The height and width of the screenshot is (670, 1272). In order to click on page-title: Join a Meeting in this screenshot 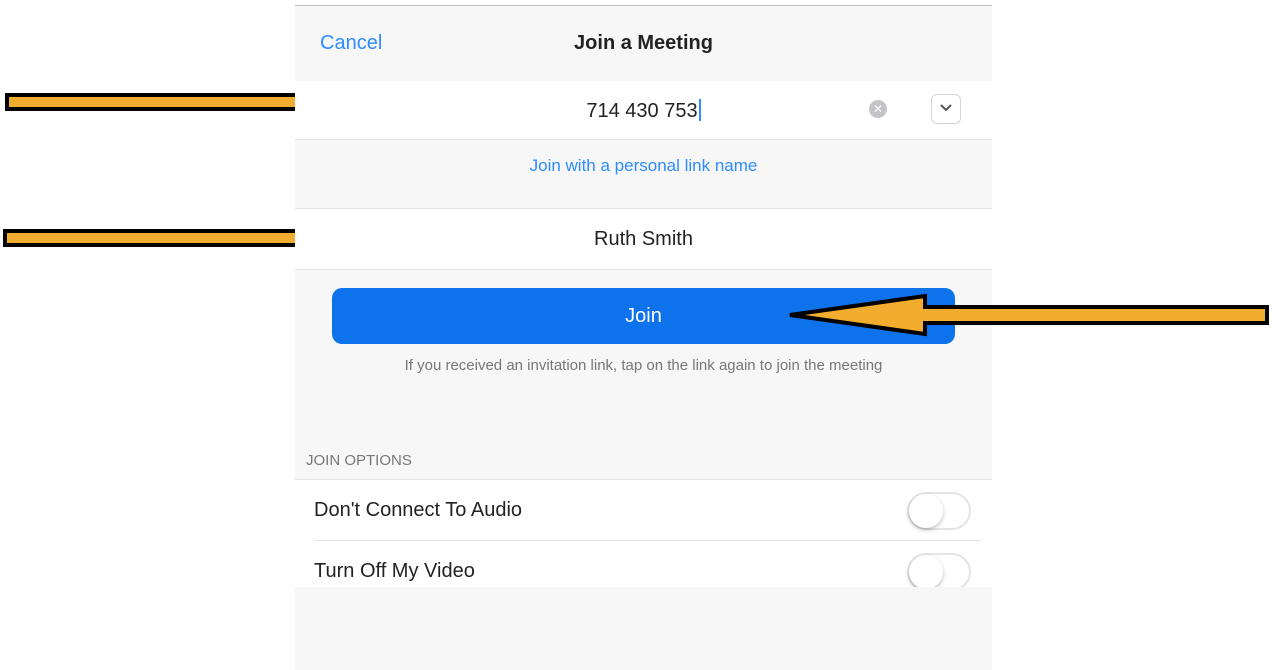, I will do `click(643, 43)`.